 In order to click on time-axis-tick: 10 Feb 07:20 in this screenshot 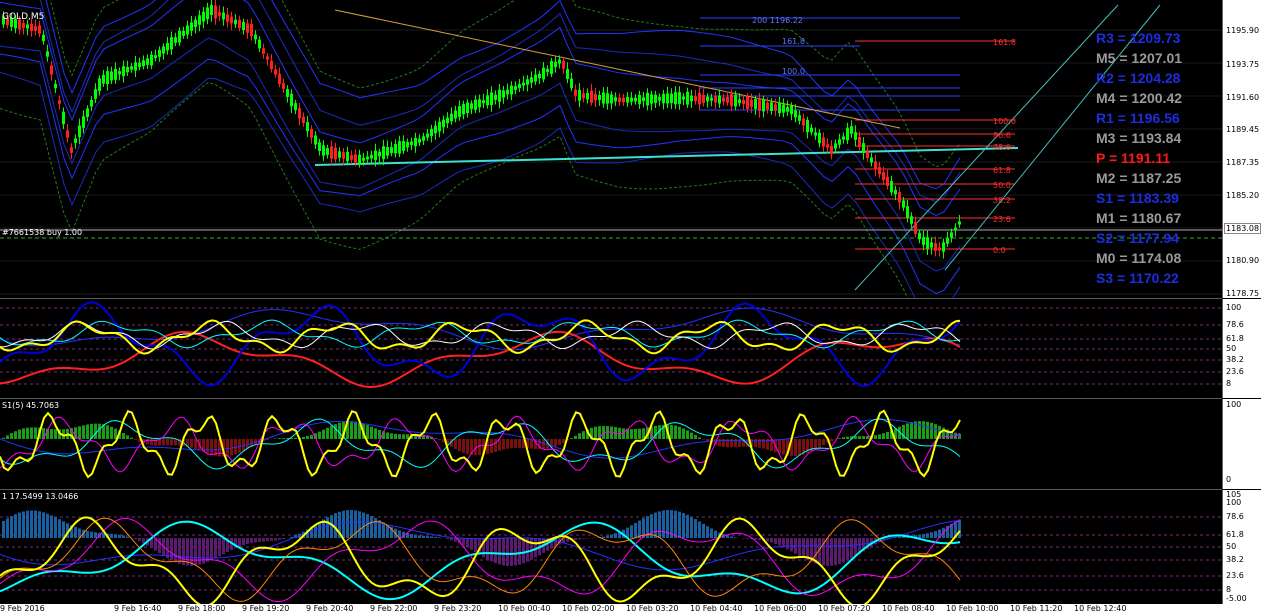, I will do `click(844, 608)`.